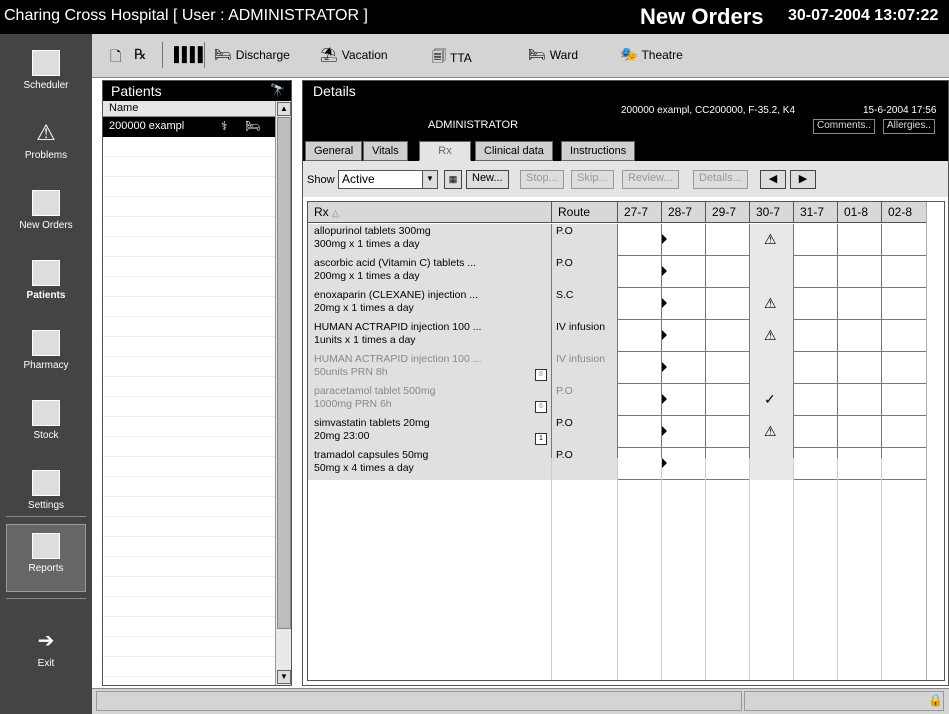  I want to click on nav-new-orders: New Orders, so click(46, 213).